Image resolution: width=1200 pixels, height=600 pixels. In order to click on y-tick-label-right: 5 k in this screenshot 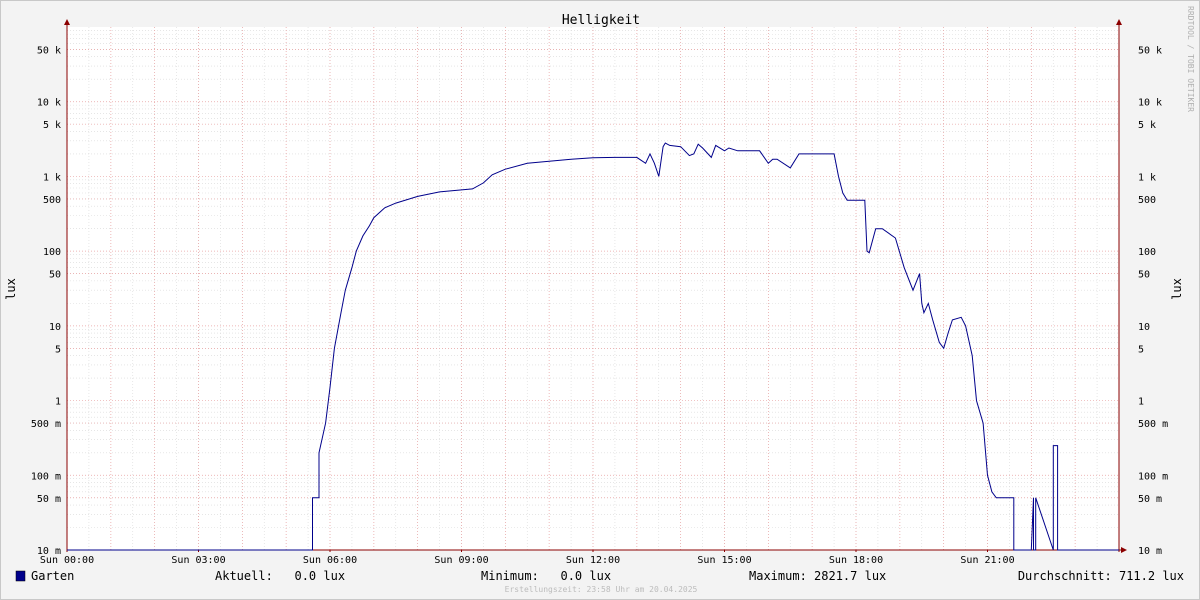, I will do `click(1147, 125)`.